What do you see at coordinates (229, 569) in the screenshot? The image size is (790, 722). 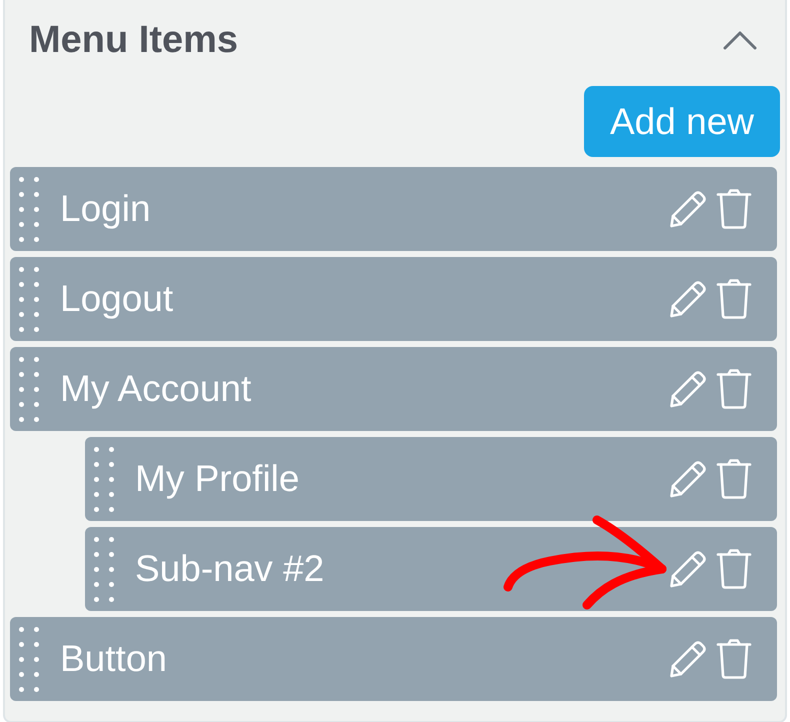 I see `menu-item-label: Sub-nav #2` at bounding box center [229, 569].